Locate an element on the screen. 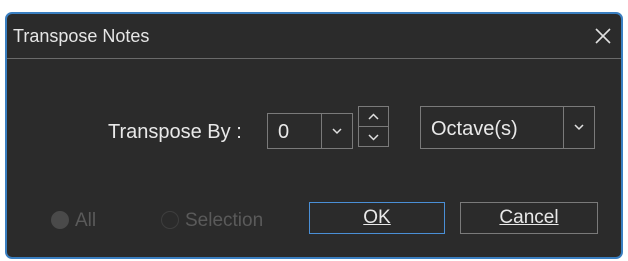 The image size is (628, 261). spinner-up-button is located at coordinates (373, 117).